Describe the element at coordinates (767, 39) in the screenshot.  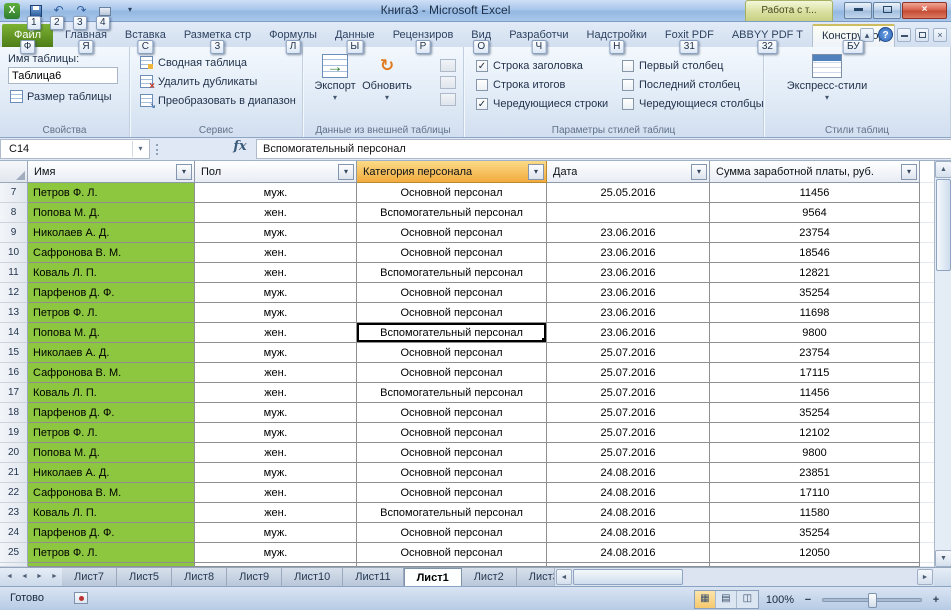
I see `tab-abbyy-pdf-t: ABBYY PDF T 32` at that location.